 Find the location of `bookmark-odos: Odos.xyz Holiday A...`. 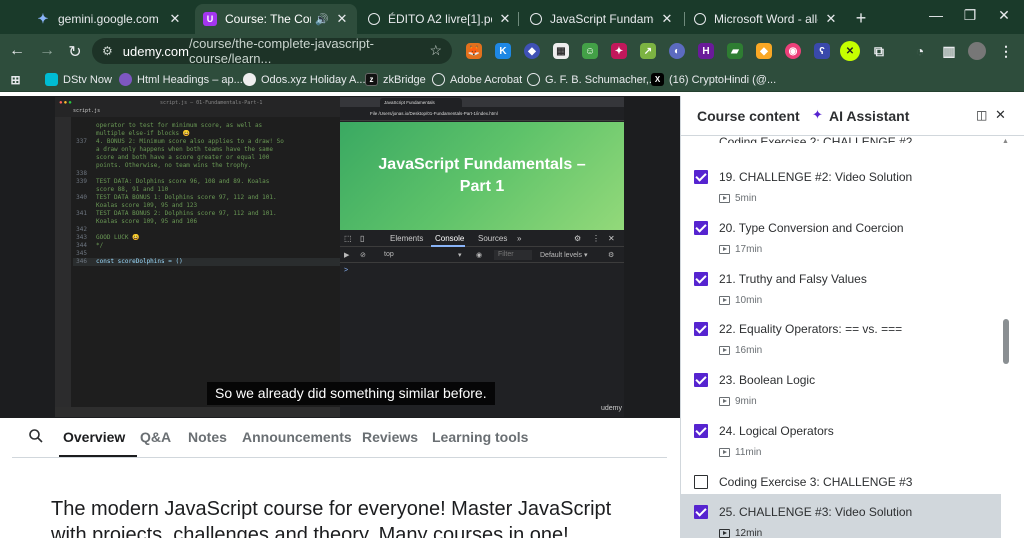

bookmark-odos: Odos.xyz Holiday A... is located at coordinates (304, 79).